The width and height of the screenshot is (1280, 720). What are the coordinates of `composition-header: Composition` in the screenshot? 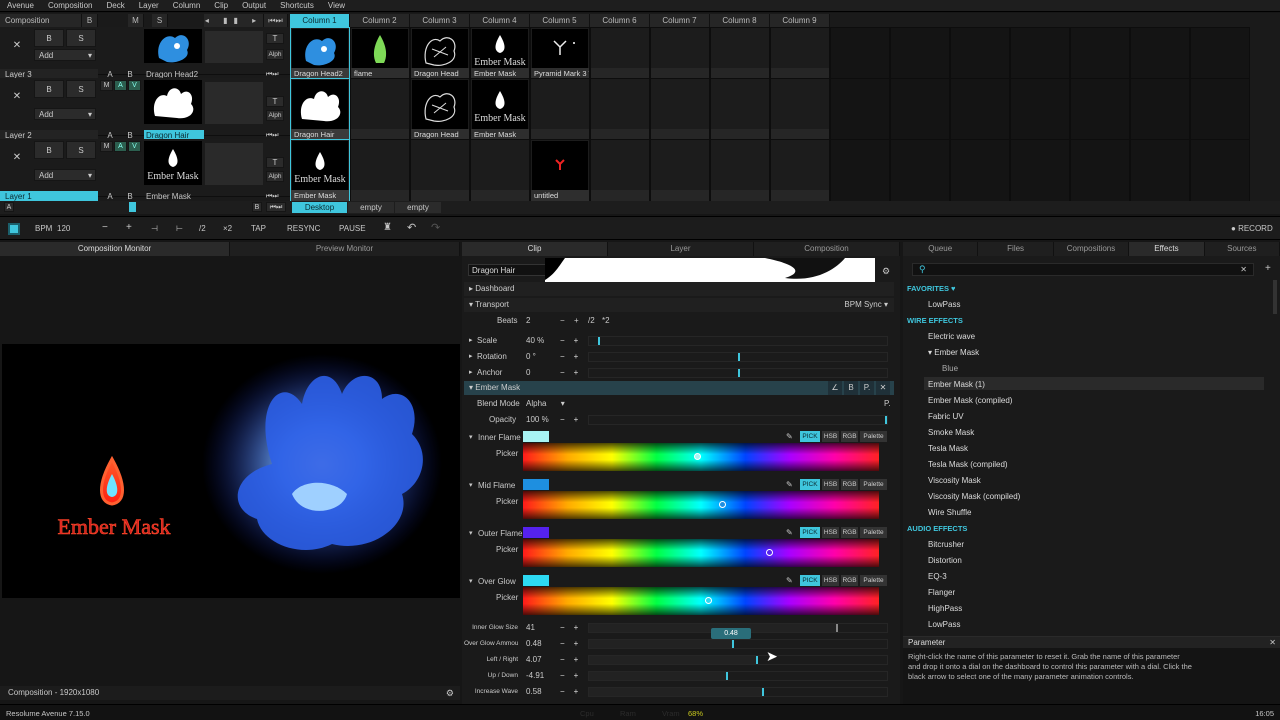 It's located at (41, 21).